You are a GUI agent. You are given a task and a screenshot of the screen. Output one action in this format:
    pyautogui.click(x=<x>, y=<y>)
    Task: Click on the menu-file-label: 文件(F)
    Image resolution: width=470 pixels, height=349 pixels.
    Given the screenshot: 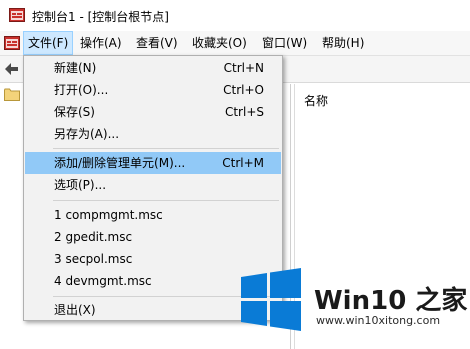 What is the action you would take?
    pyautogui.click(x=48, y=43)
    